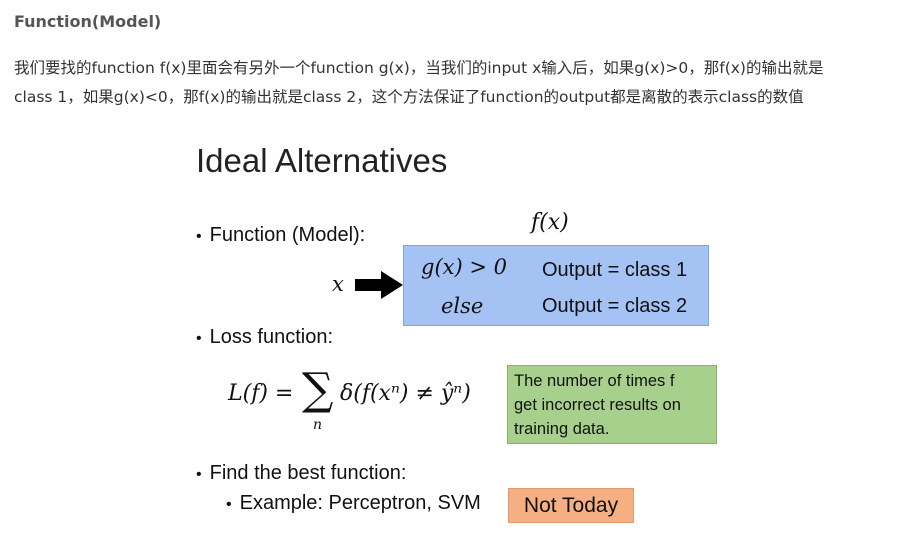  What do you see at coordinates (550, 222) in the screenshot?
I see `fx-label: f(x)` at bounding box center [550, 222].